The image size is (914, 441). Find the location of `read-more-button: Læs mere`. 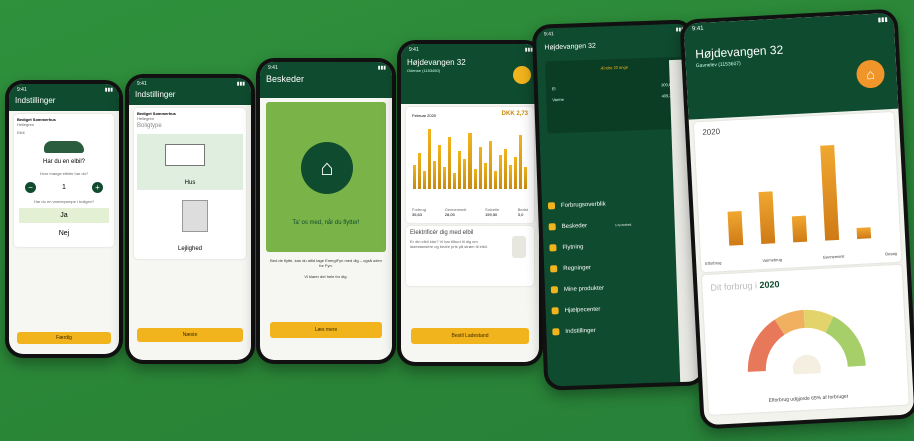

read-more-button: Læs mere is located at coordinates (326, 330).